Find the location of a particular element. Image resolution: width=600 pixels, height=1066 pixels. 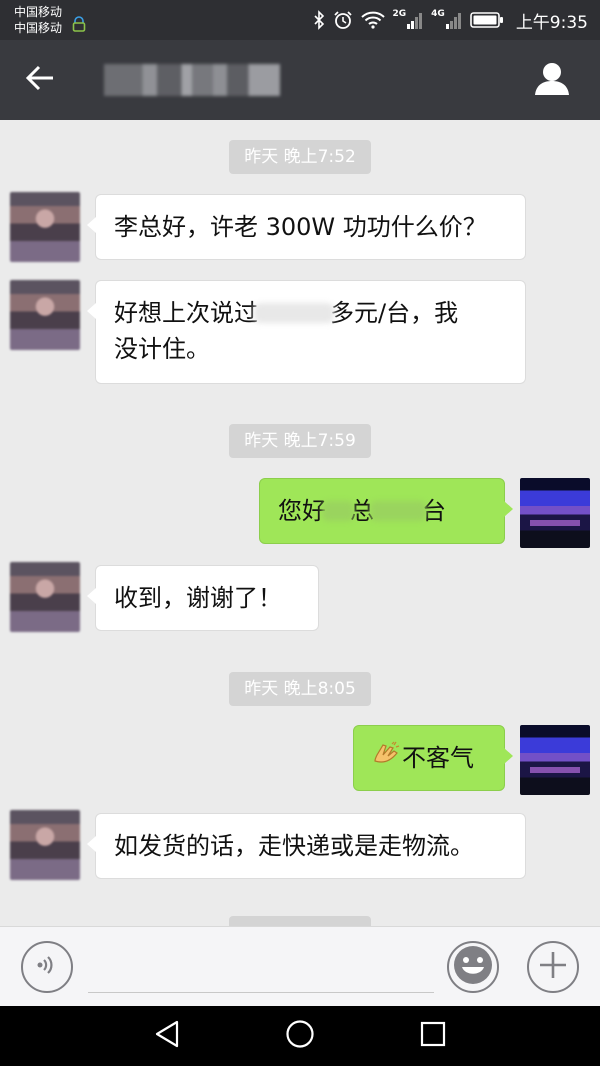

message-bubble: 好想上次说过 多元/台，我 没计住。 is located at coordinates (306, 332).